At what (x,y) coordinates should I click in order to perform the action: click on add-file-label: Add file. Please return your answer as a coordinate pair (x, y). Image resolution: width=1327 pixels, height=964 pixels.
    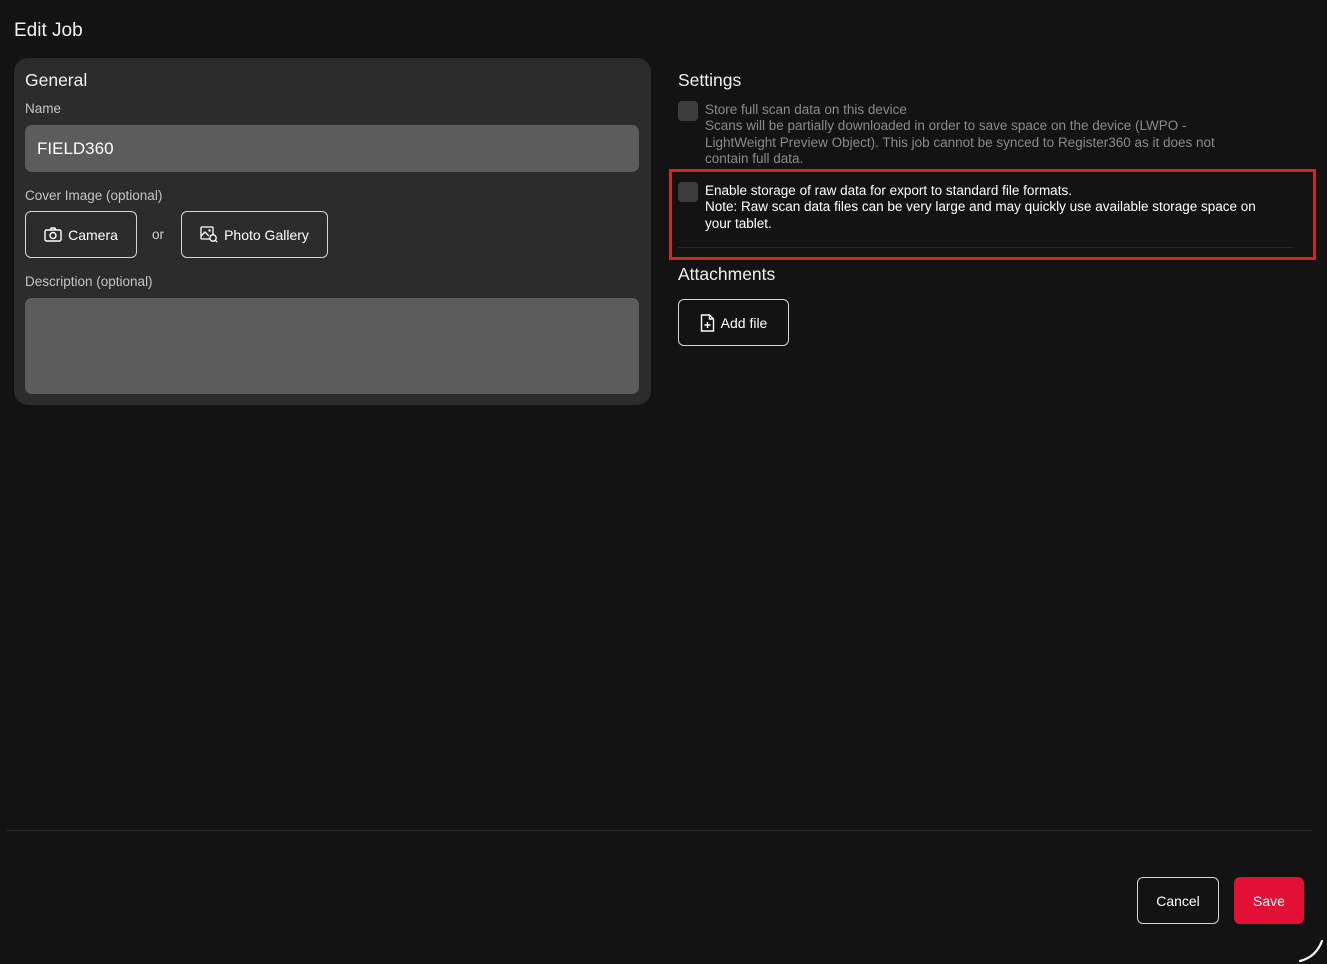
    Looking at the image, I should click on (744, 322).